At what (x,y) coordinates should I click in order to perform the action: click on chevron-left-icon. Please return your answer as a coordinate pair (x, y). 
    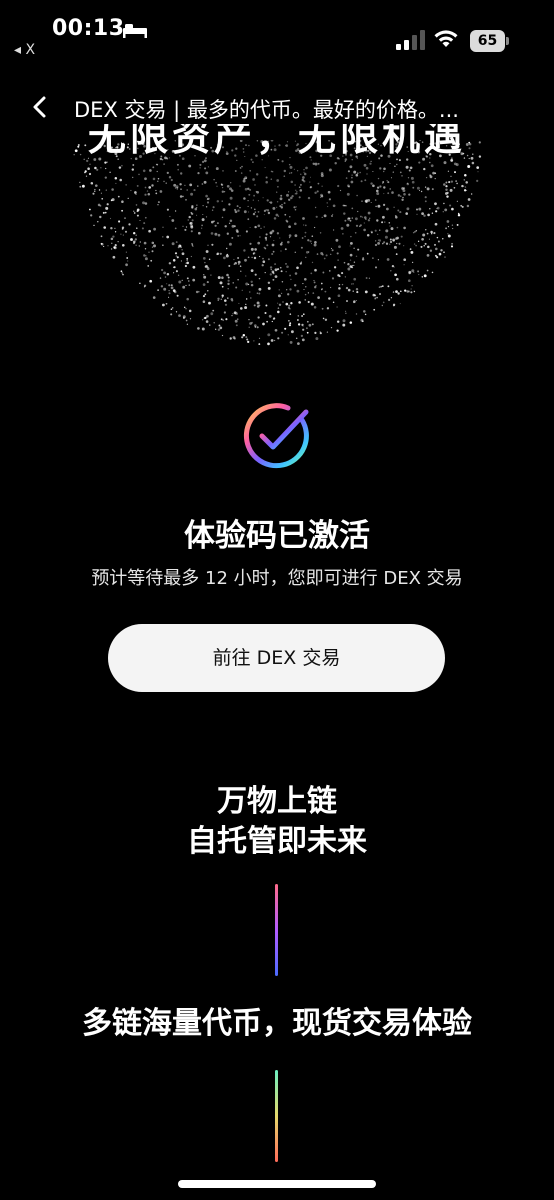
    Looking at the image, I should click on (40, 107).